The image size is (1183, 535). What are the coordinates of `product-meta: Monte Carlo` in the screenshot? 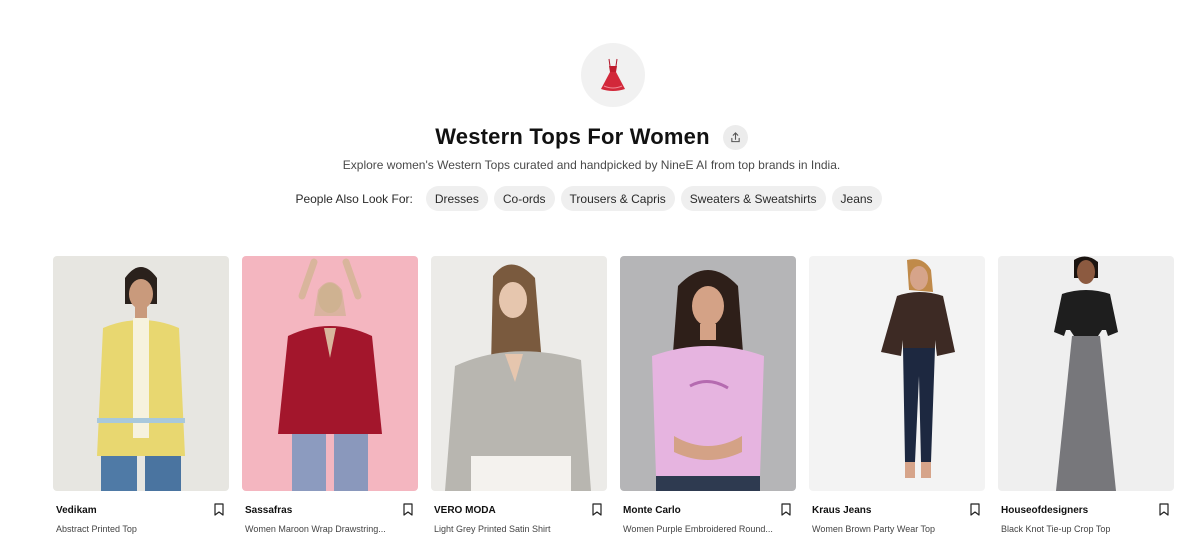 It's located at (708, 510).